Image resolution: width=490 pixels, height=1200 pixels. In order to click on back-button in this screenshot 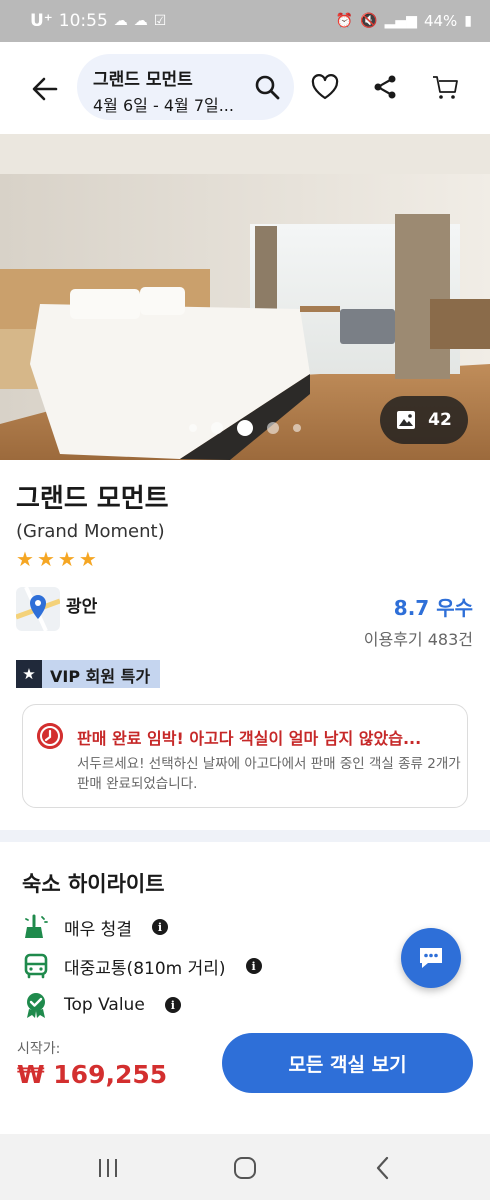, I will do `click(45, 89)`.